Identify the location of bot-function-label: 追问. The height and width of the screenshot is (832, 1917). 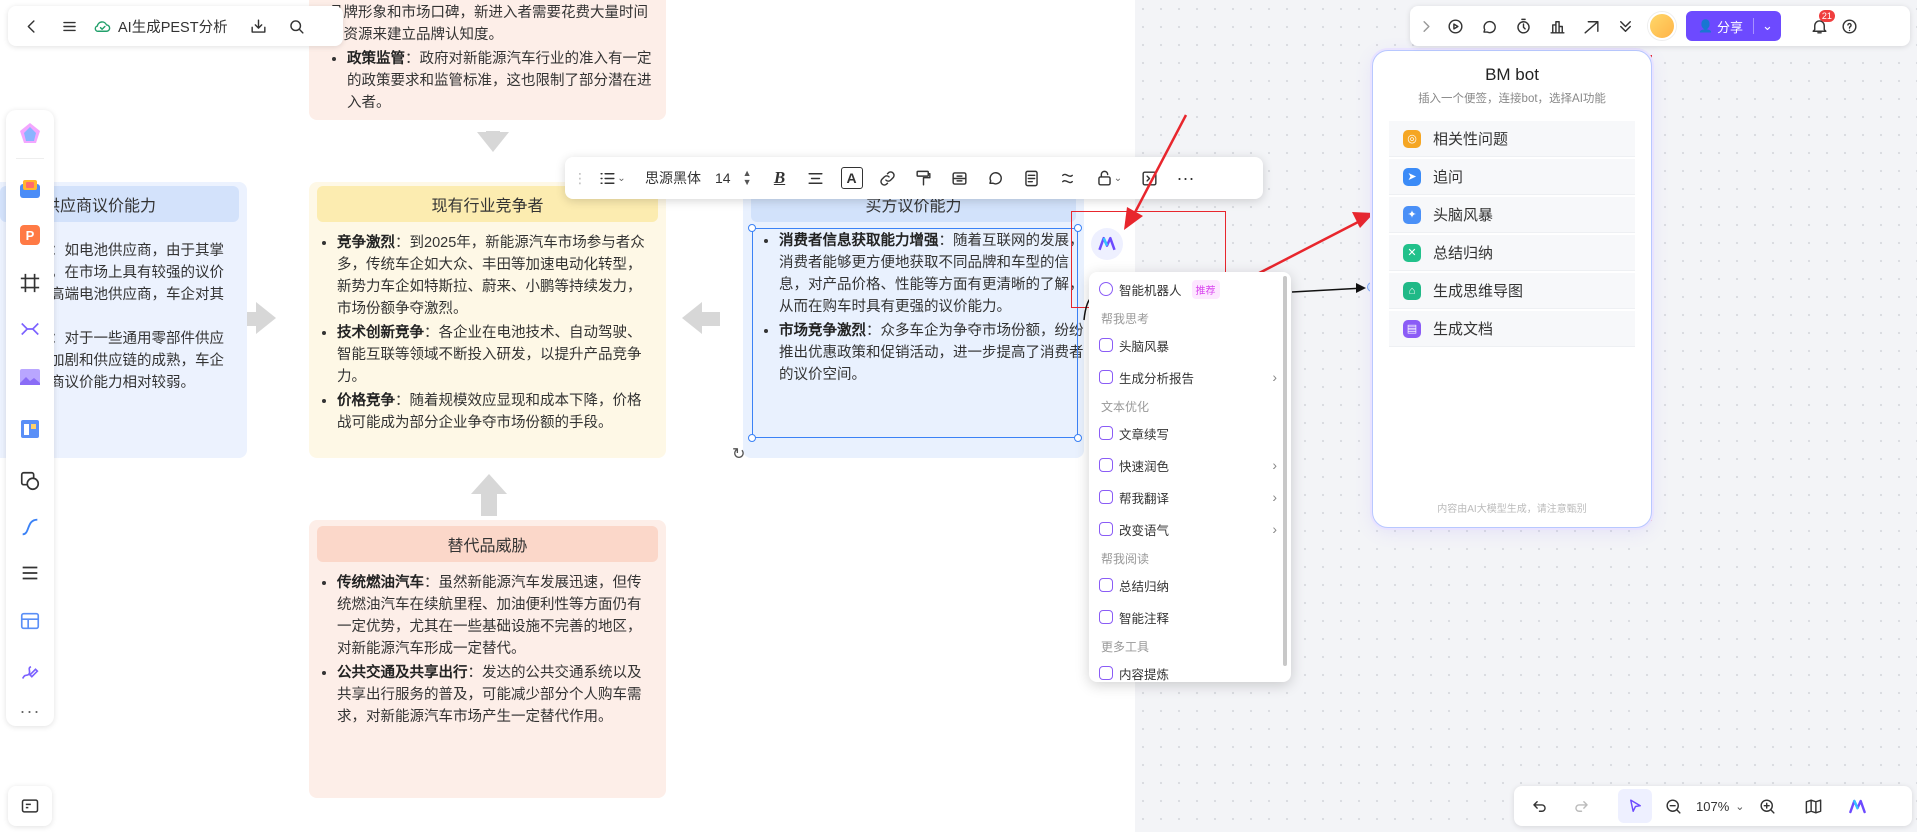
(1448, 177).